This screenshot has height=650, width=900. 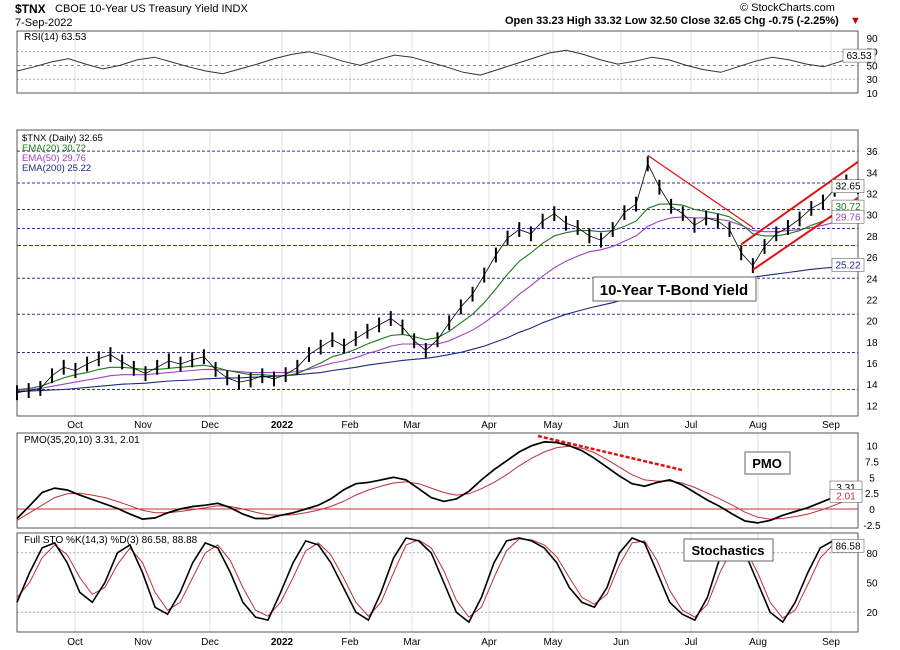 I want to click on ema200-last-value: 25.22, so click(x=847, y=265).